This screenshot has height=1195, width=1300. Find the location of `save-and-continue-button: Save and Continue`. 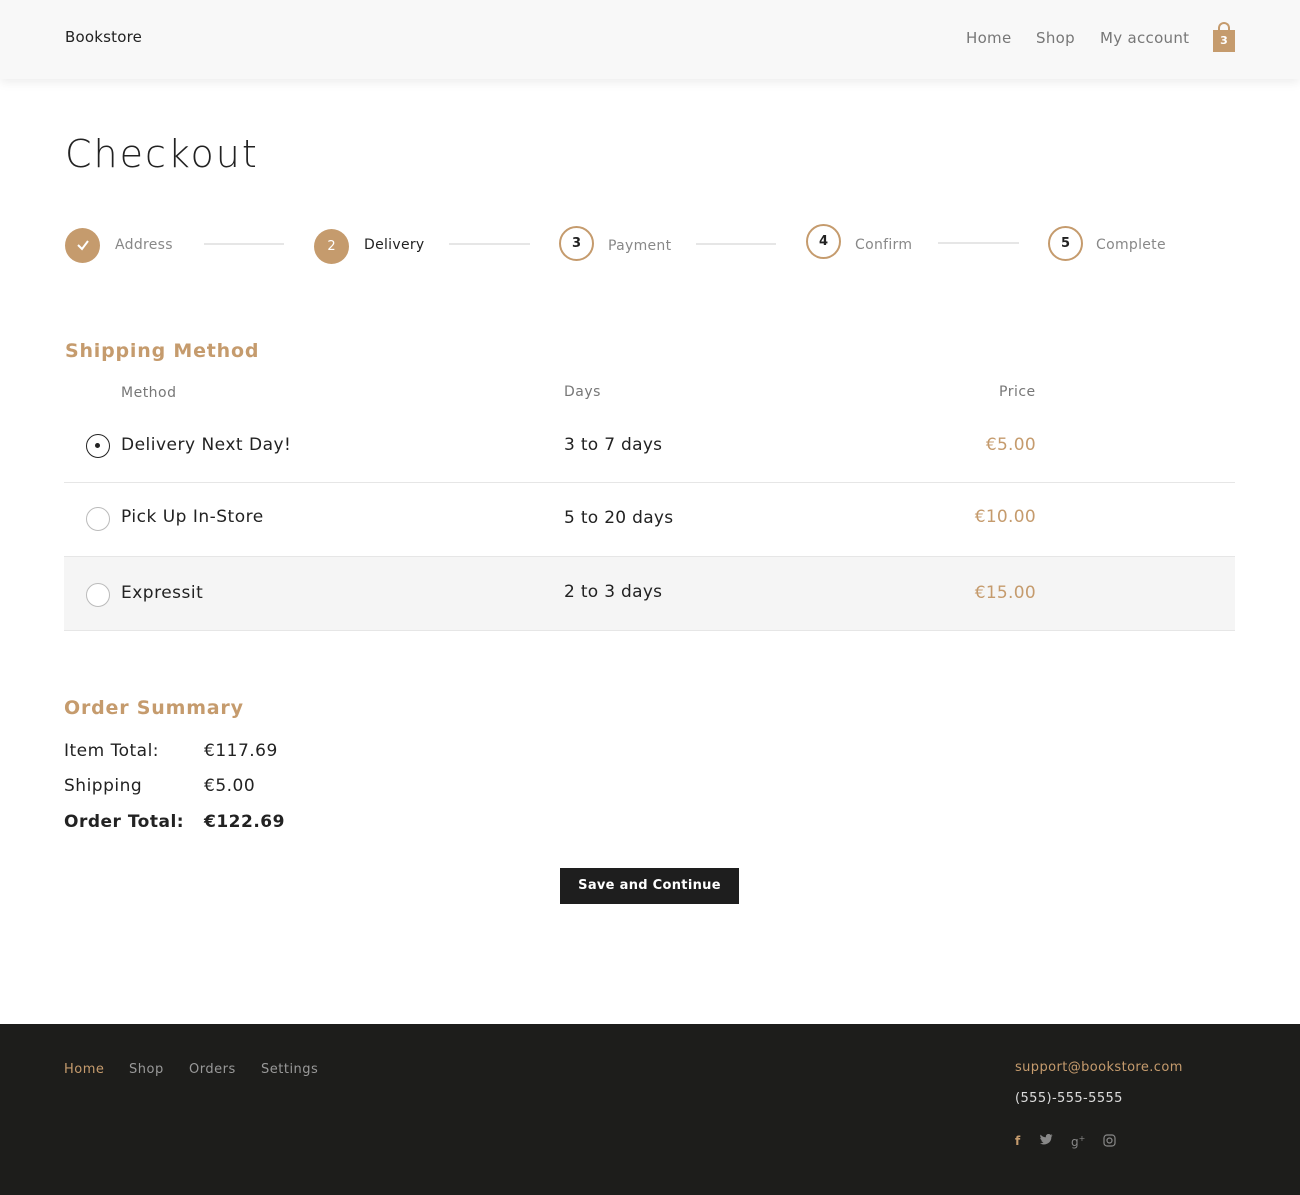

save-and-continue-button: Save and Continue is located at coordinates (649, 886).